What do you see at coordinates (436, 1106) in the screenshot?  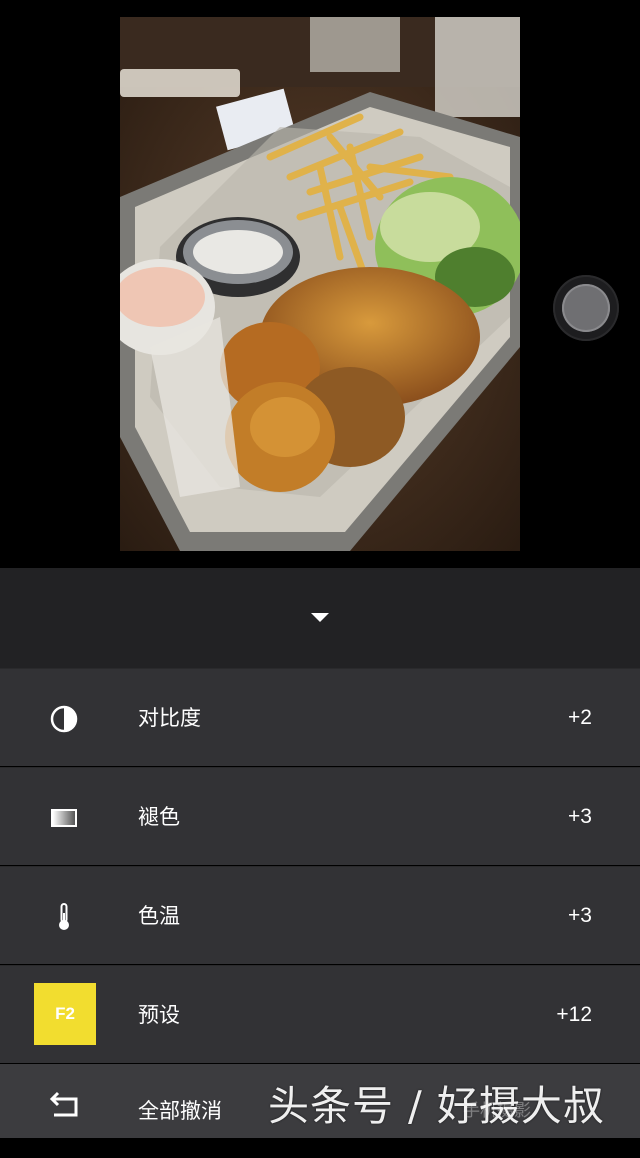 I see `watermark: 头条号 / 好摄大叔` at bounding box center [436, 1106].